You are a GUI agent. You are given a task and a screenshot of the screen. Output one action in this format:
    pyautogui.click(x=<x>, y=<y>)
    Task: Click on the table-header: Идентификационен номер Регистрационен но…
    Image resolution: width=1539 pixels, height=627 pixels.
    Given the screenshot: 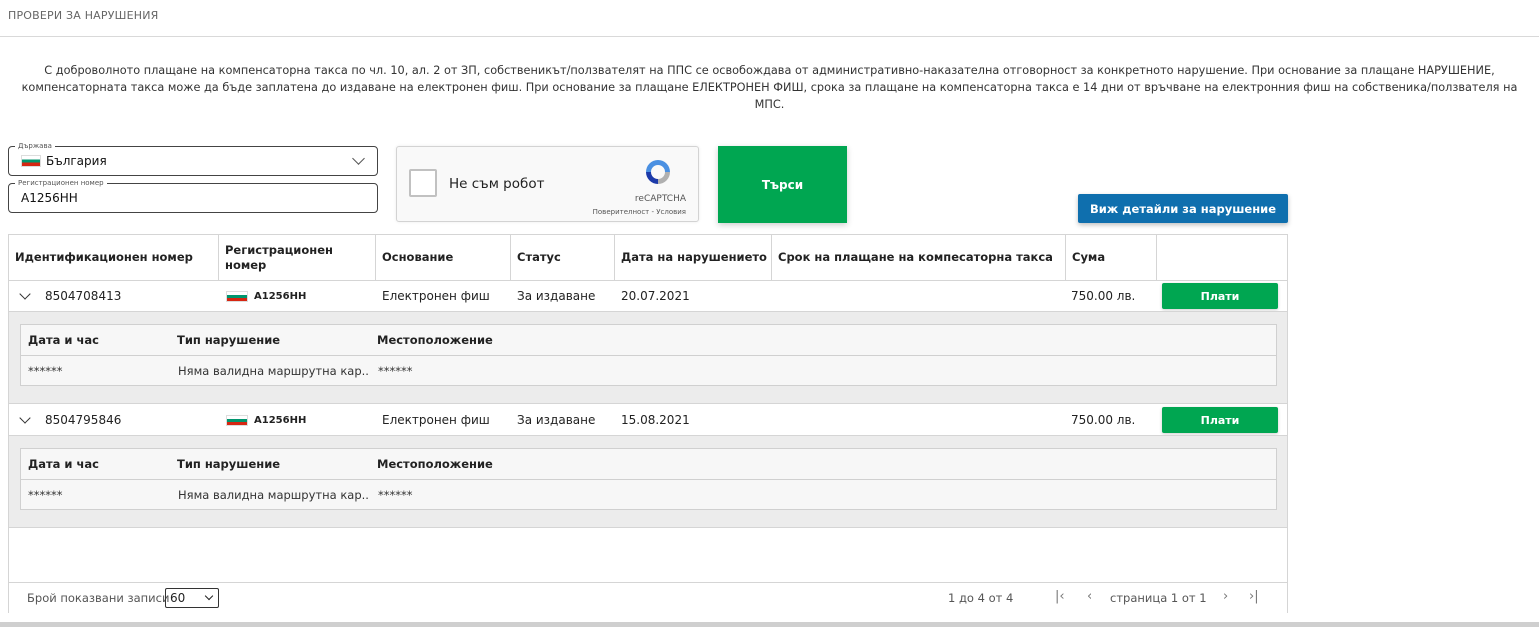 What is the action you would take?
    pyautogui.click(x=648, y=258)
    